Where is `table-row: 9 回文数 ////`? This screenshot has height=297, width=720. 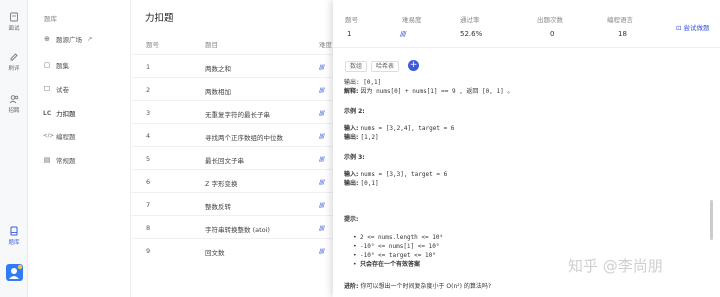
table-row: 9 回文数 //// is located at coordinates (232, 249).